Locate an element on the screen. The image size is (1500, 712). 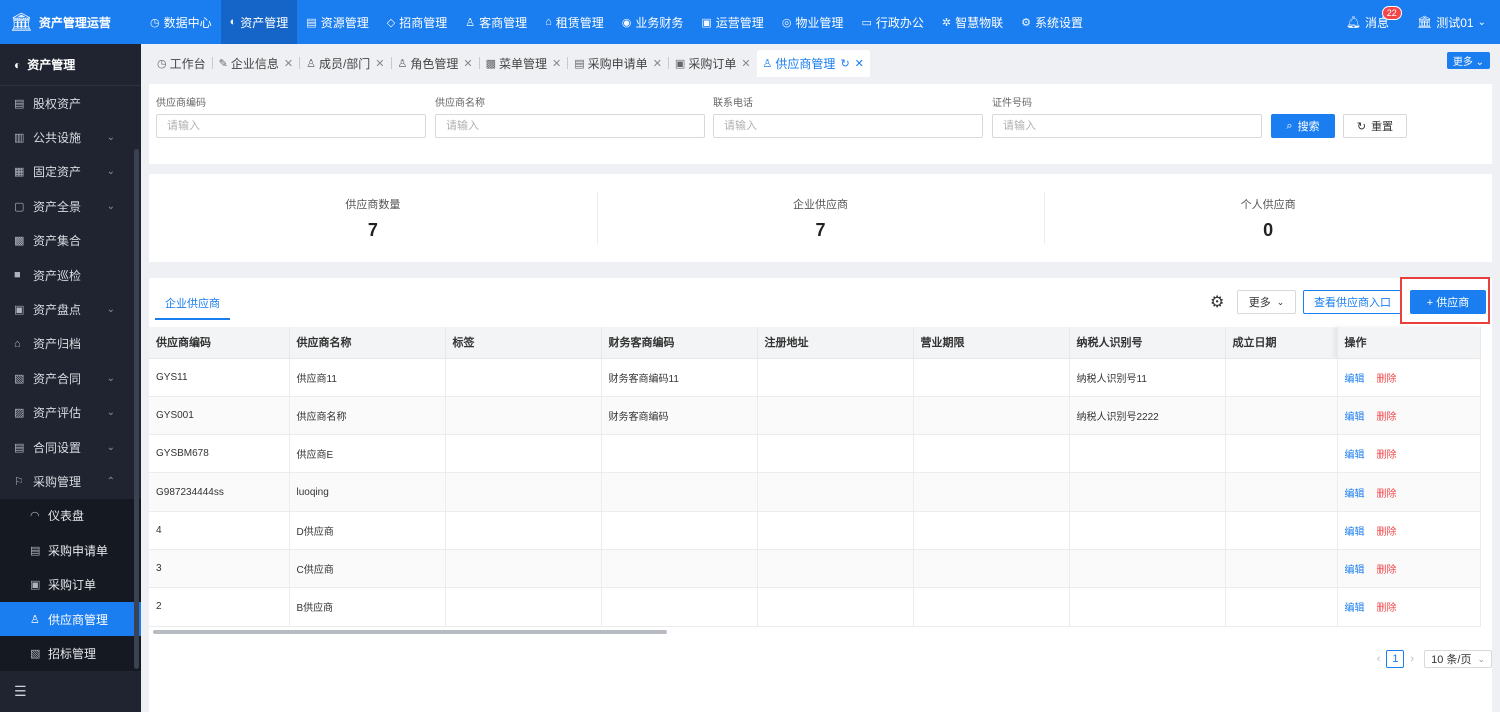
sidebar-subitem: ▣ 采购订单 is located at coordinates (70, 584).